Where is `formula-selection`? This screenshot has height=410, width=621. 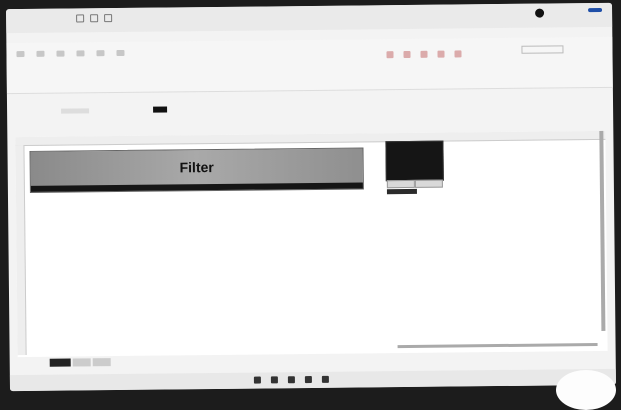 formula-selection is located at coordinates (160, 109).